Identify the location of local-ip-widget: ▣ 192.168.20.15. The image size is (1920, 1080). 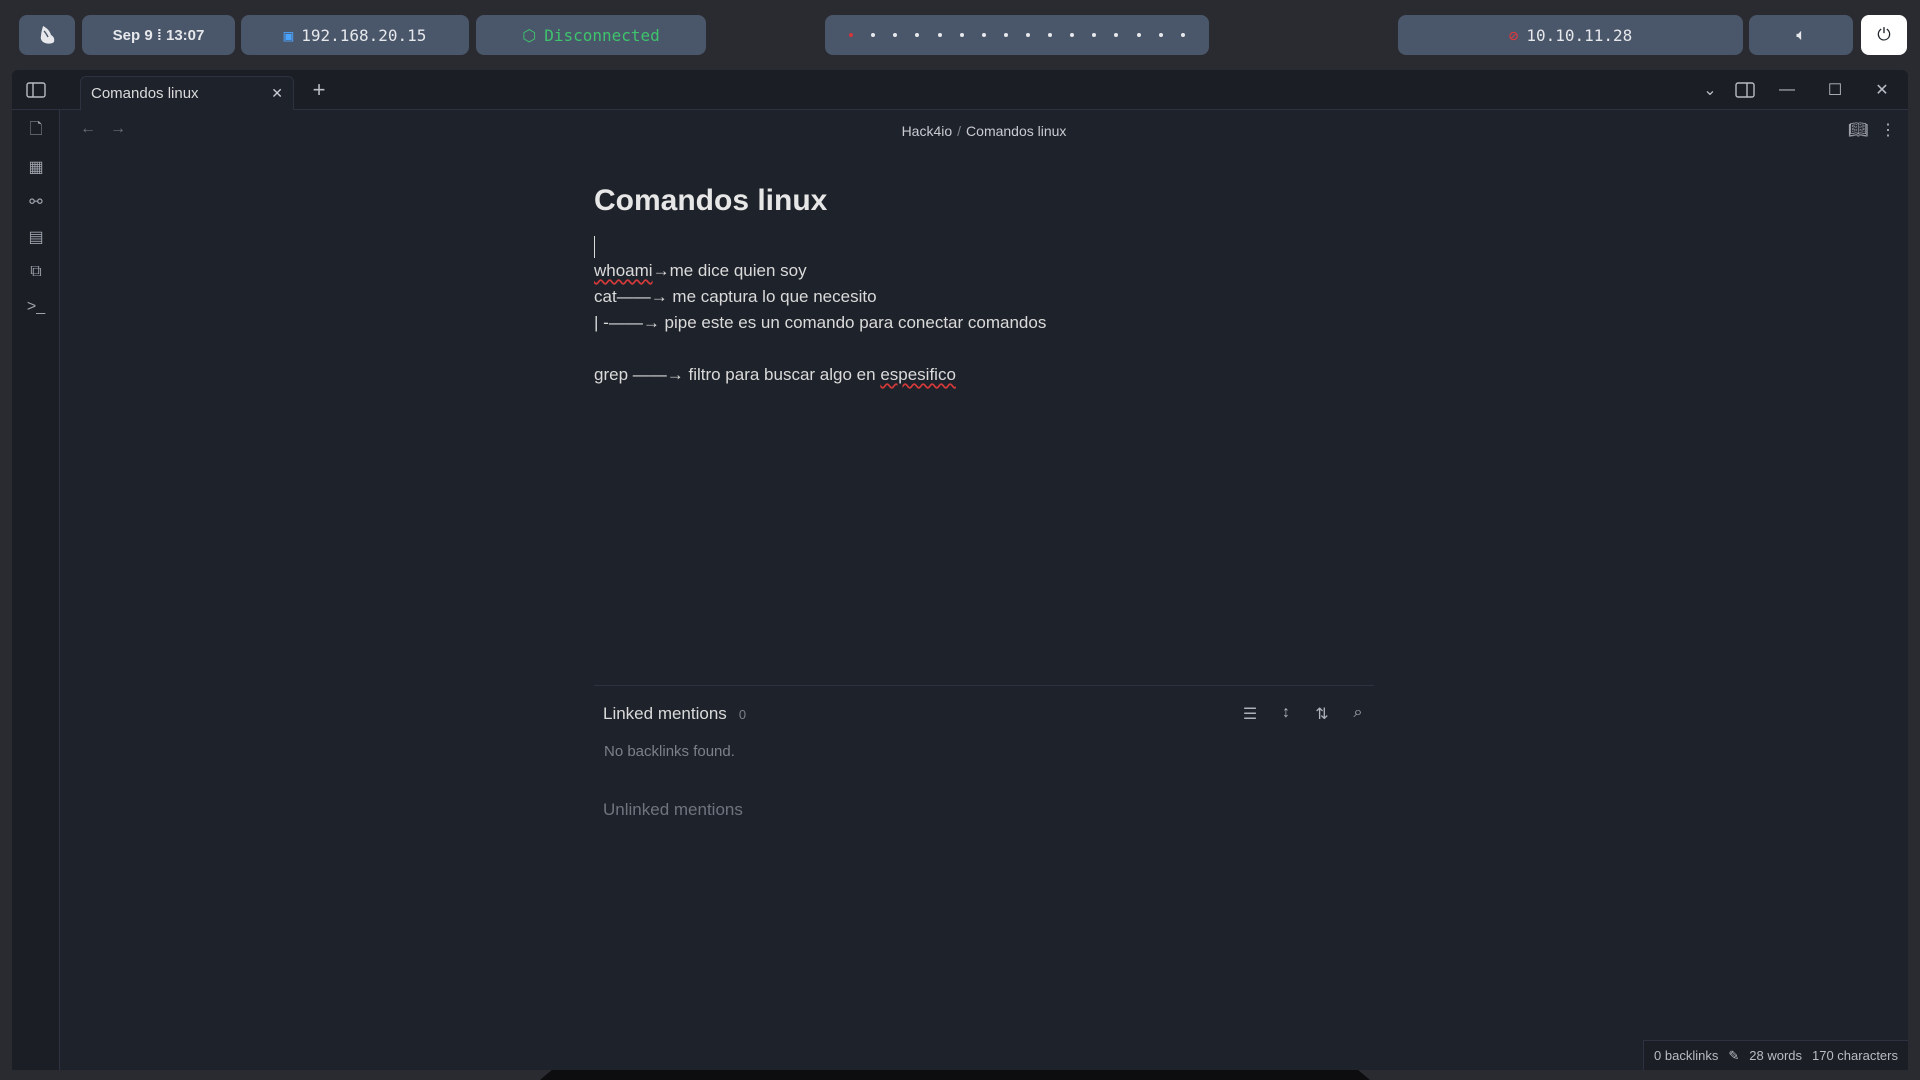
(355, 35).